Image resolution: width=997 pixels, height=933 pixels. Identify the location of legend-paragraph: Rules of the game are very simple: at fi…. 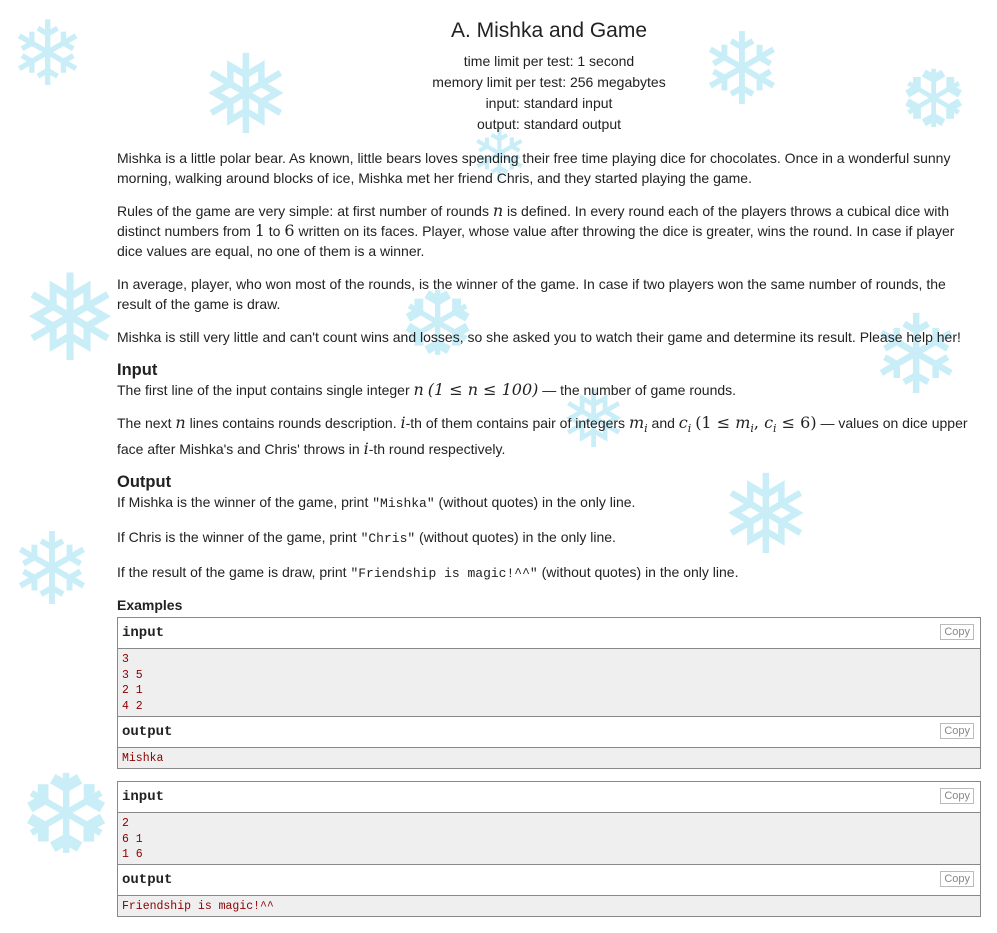
(536, 230).